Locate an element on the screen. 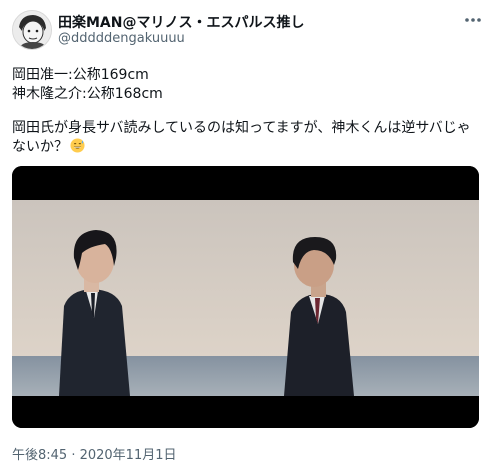 This screenshot has width=500, height=466. grinning-sweat-emoji-icon is located at coordinates (77, 145).